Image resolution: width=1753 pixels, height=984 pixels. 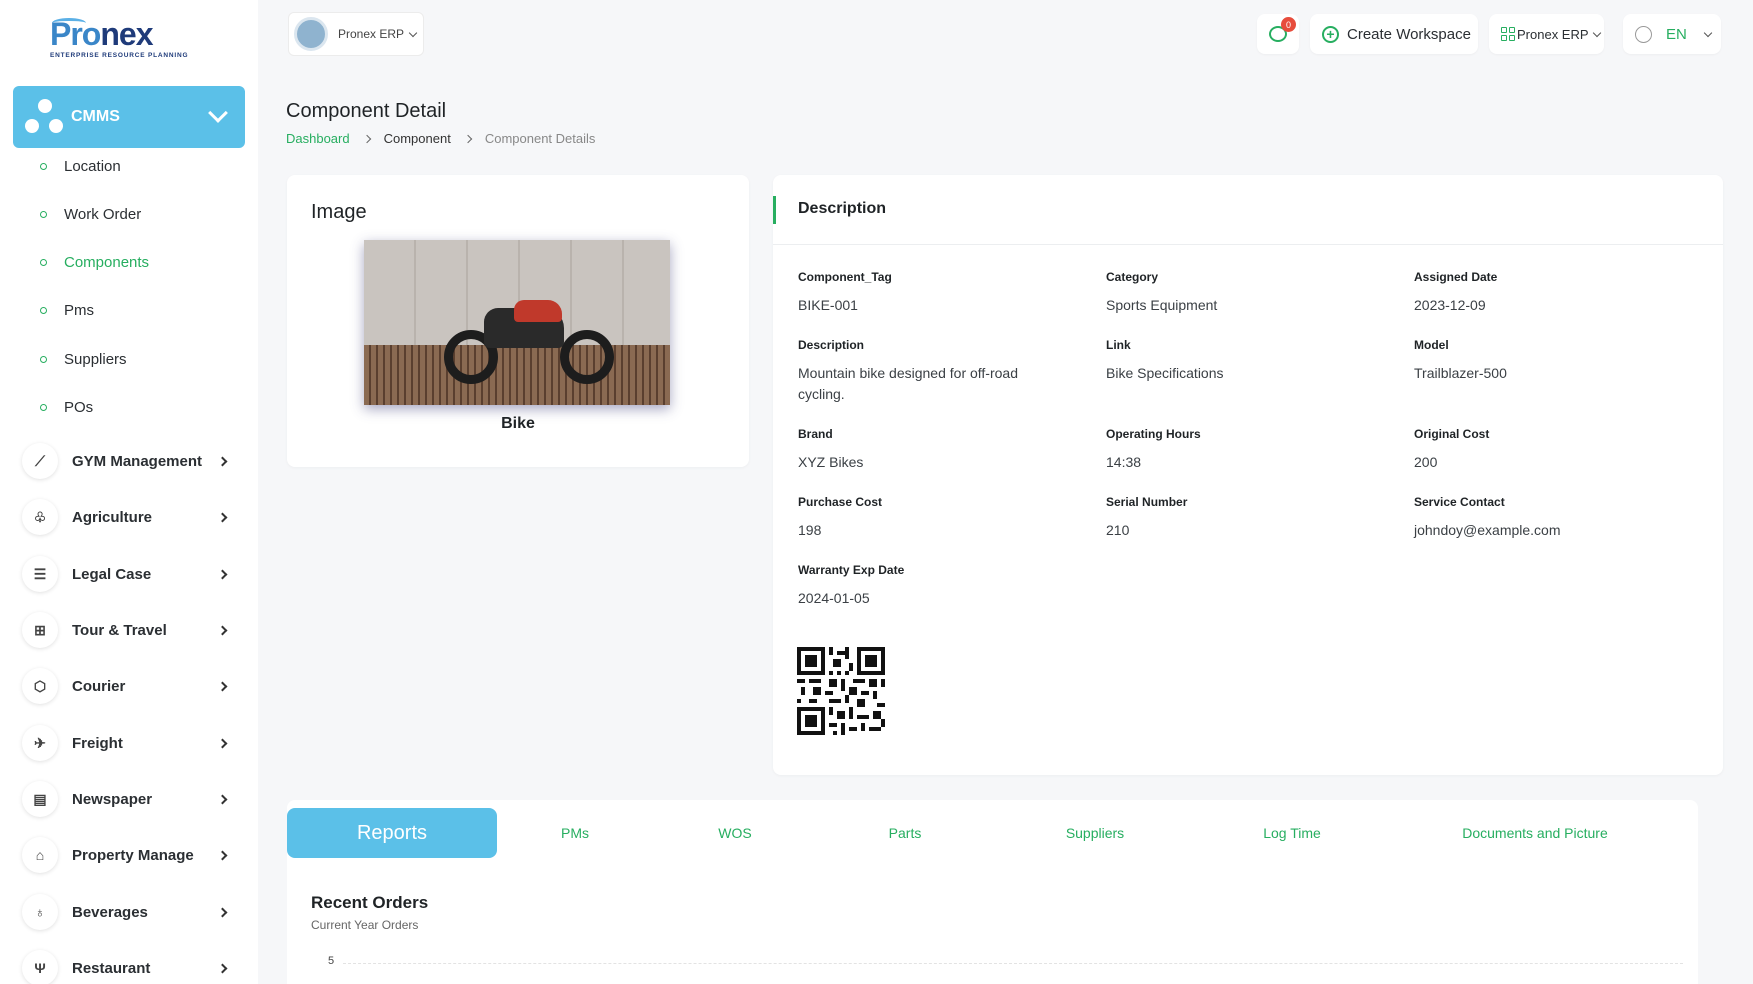 What do you see at coordinates (119, 630) in the screenshot?
I see `module-label: Tour & Travel` at bounding box center [119, 630].